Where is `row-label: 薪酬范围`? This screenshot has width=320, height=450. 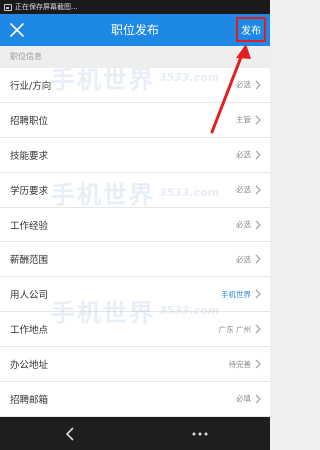 row-label: 薪酬范围 is located at coordinates (29, 261).